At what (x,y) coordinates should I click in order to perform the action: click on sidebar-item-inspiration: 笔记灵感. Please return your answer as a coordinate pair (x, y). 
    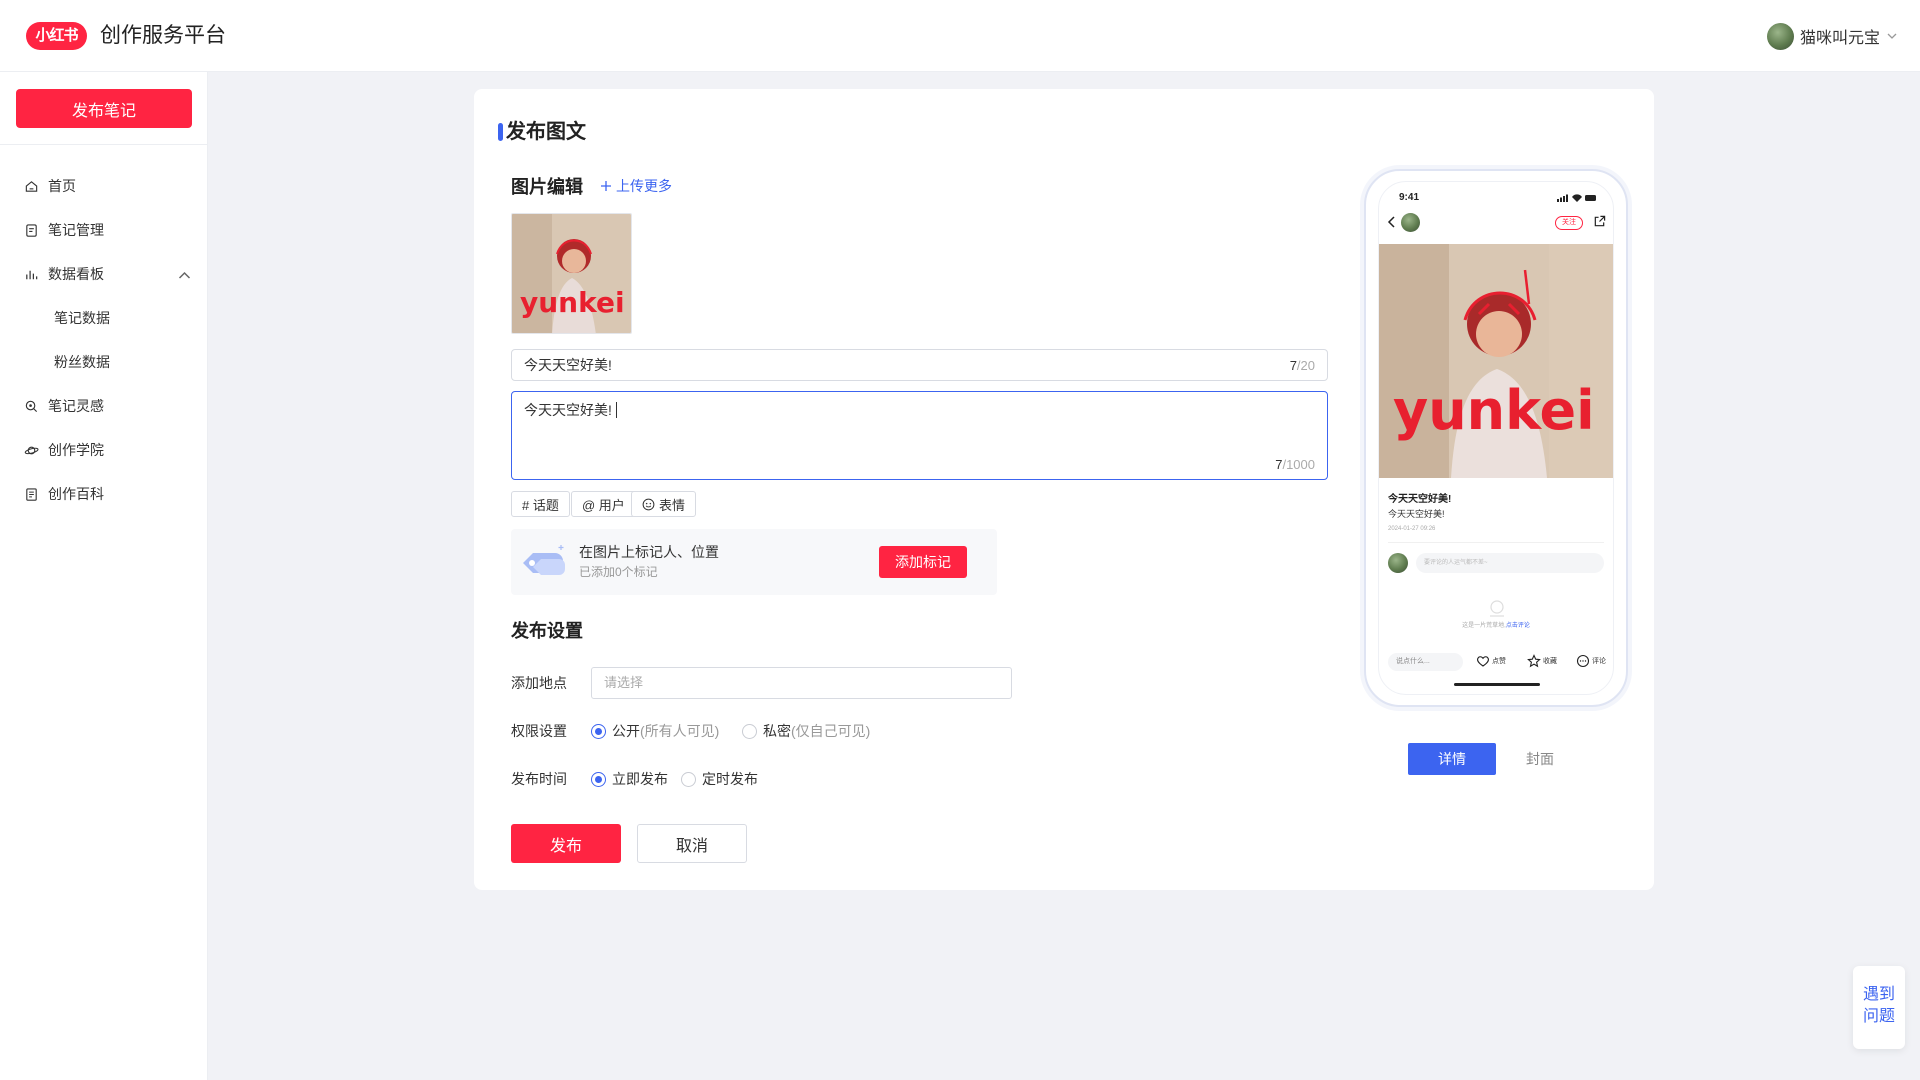
    Looking at the image, I should click on (108, 406).